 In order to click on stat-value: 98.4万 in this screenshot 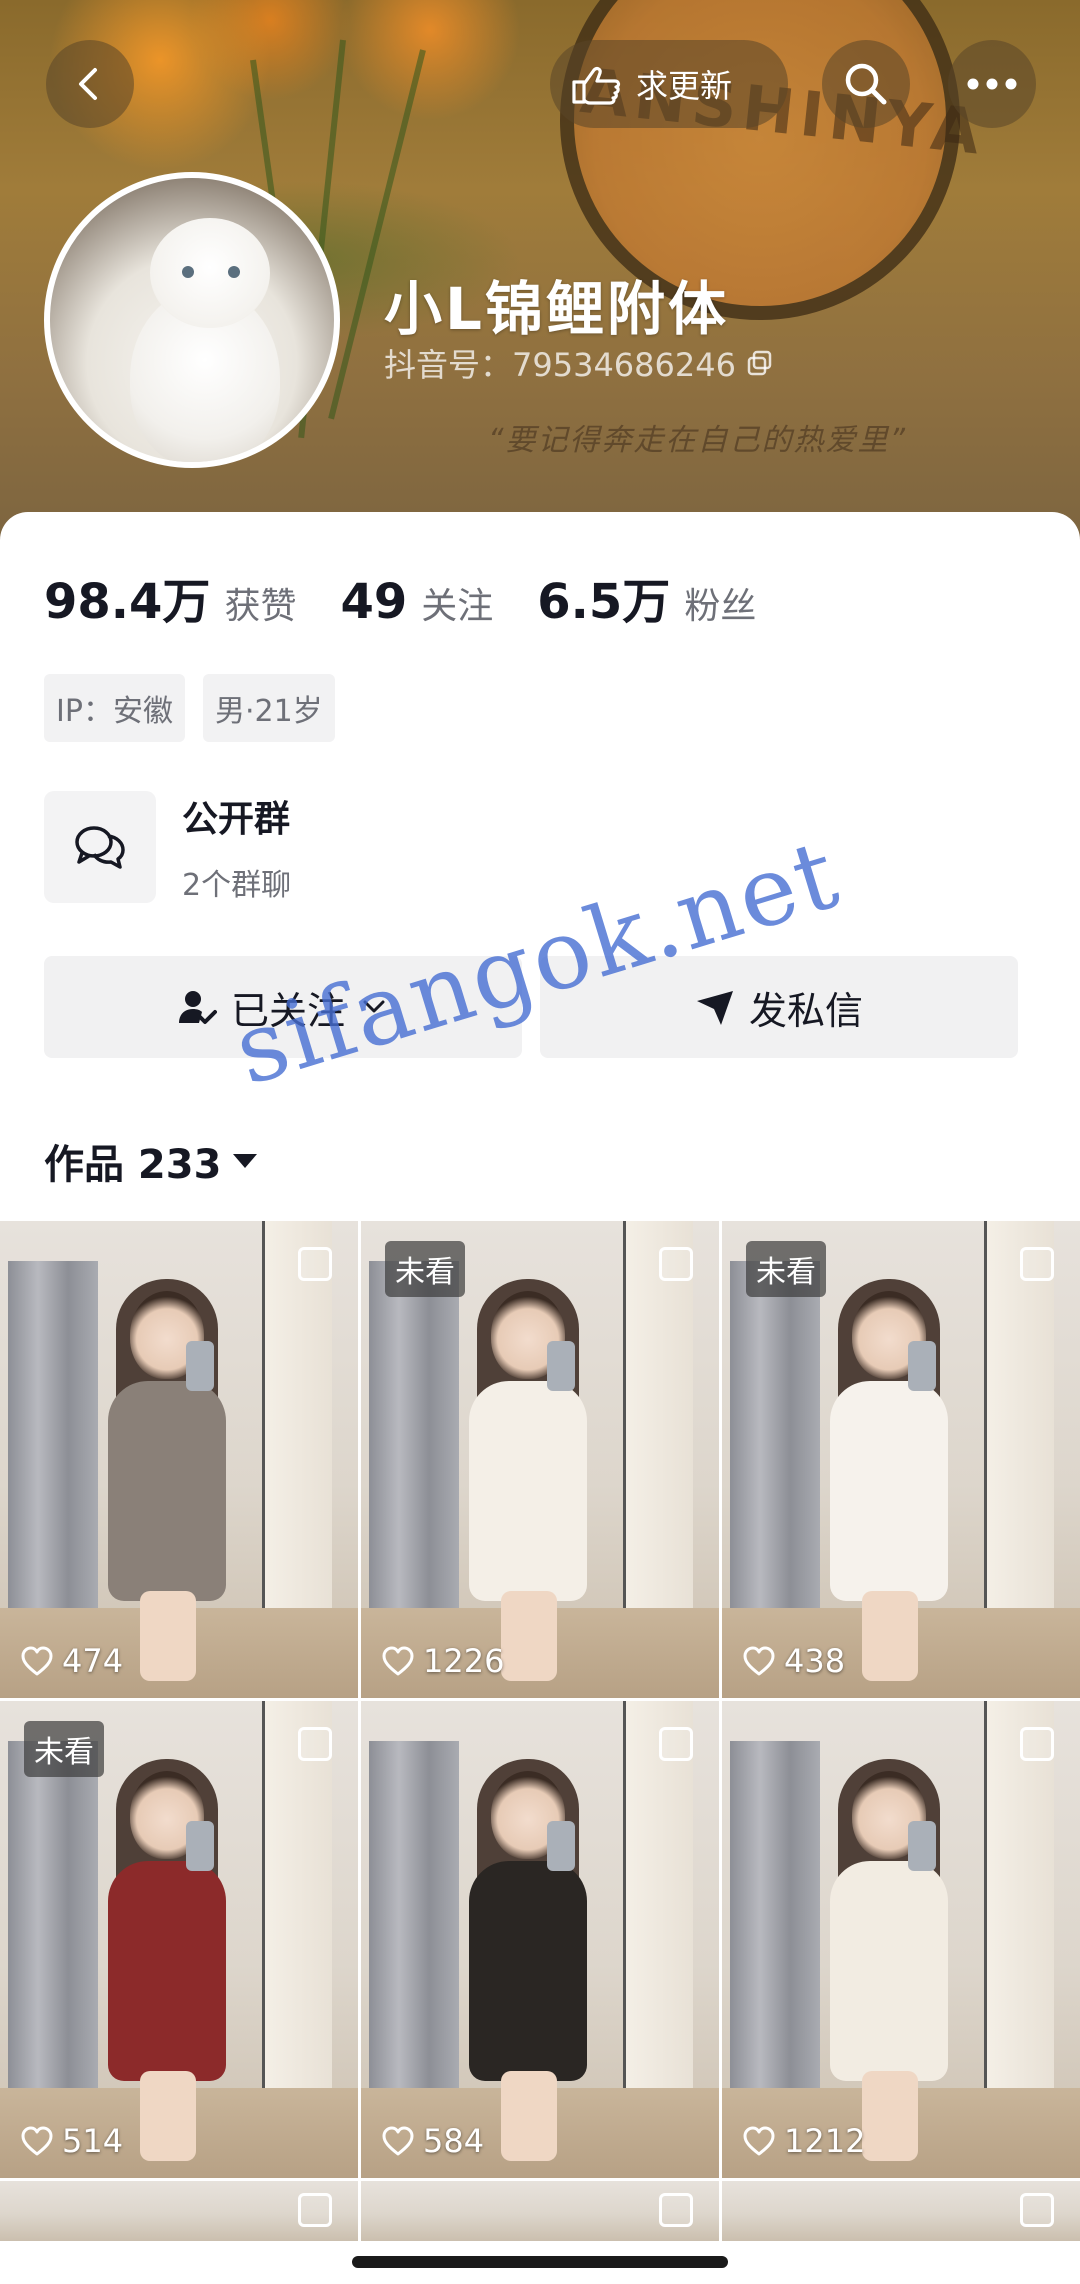, I will do `click(127, 602)`.